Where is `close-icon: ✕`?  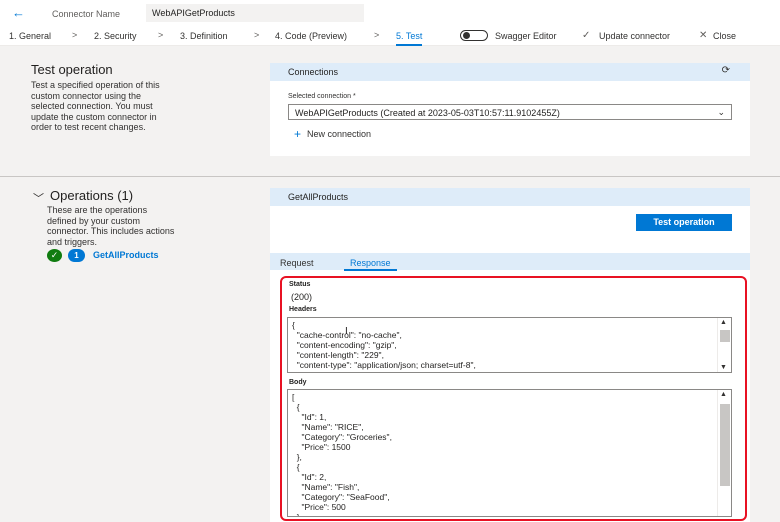 close-icon: ✕ is located at coordinates (703, 35).